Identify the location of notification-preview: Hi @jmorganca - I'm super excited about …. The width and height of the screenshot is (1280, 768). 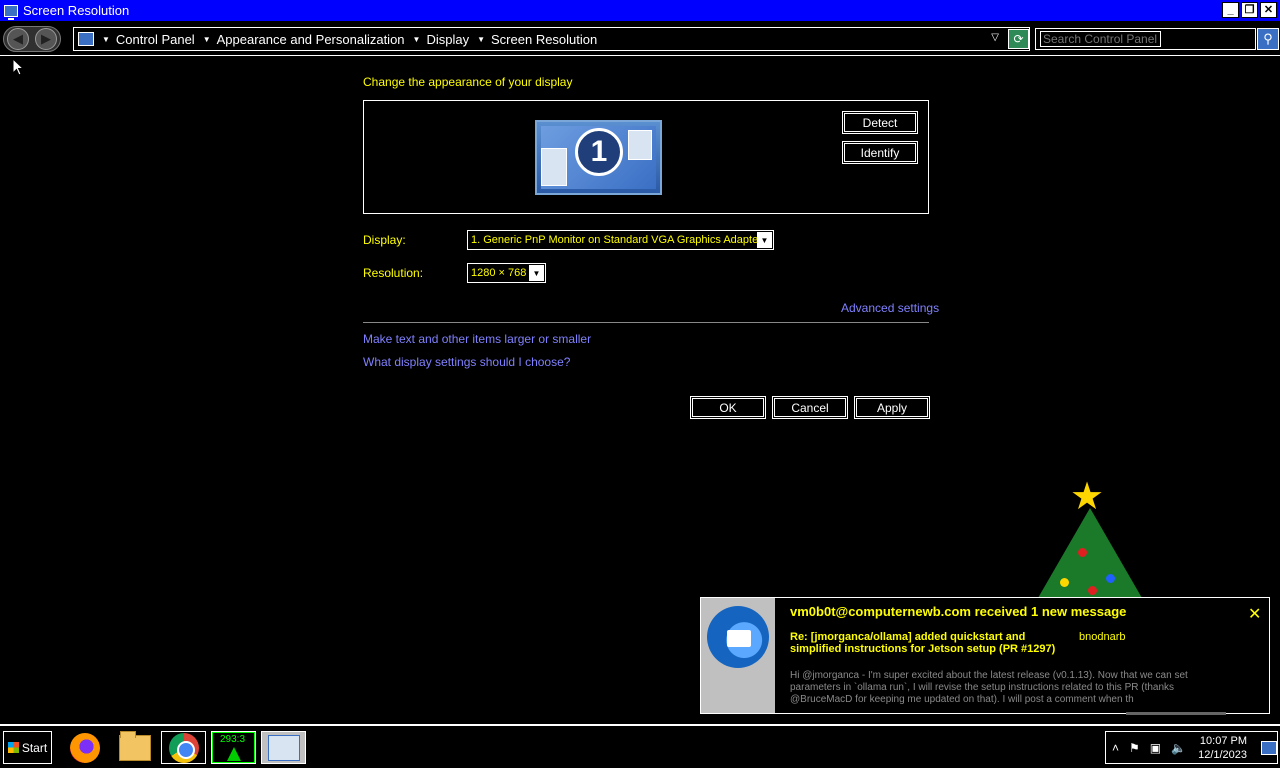
(989, 687).